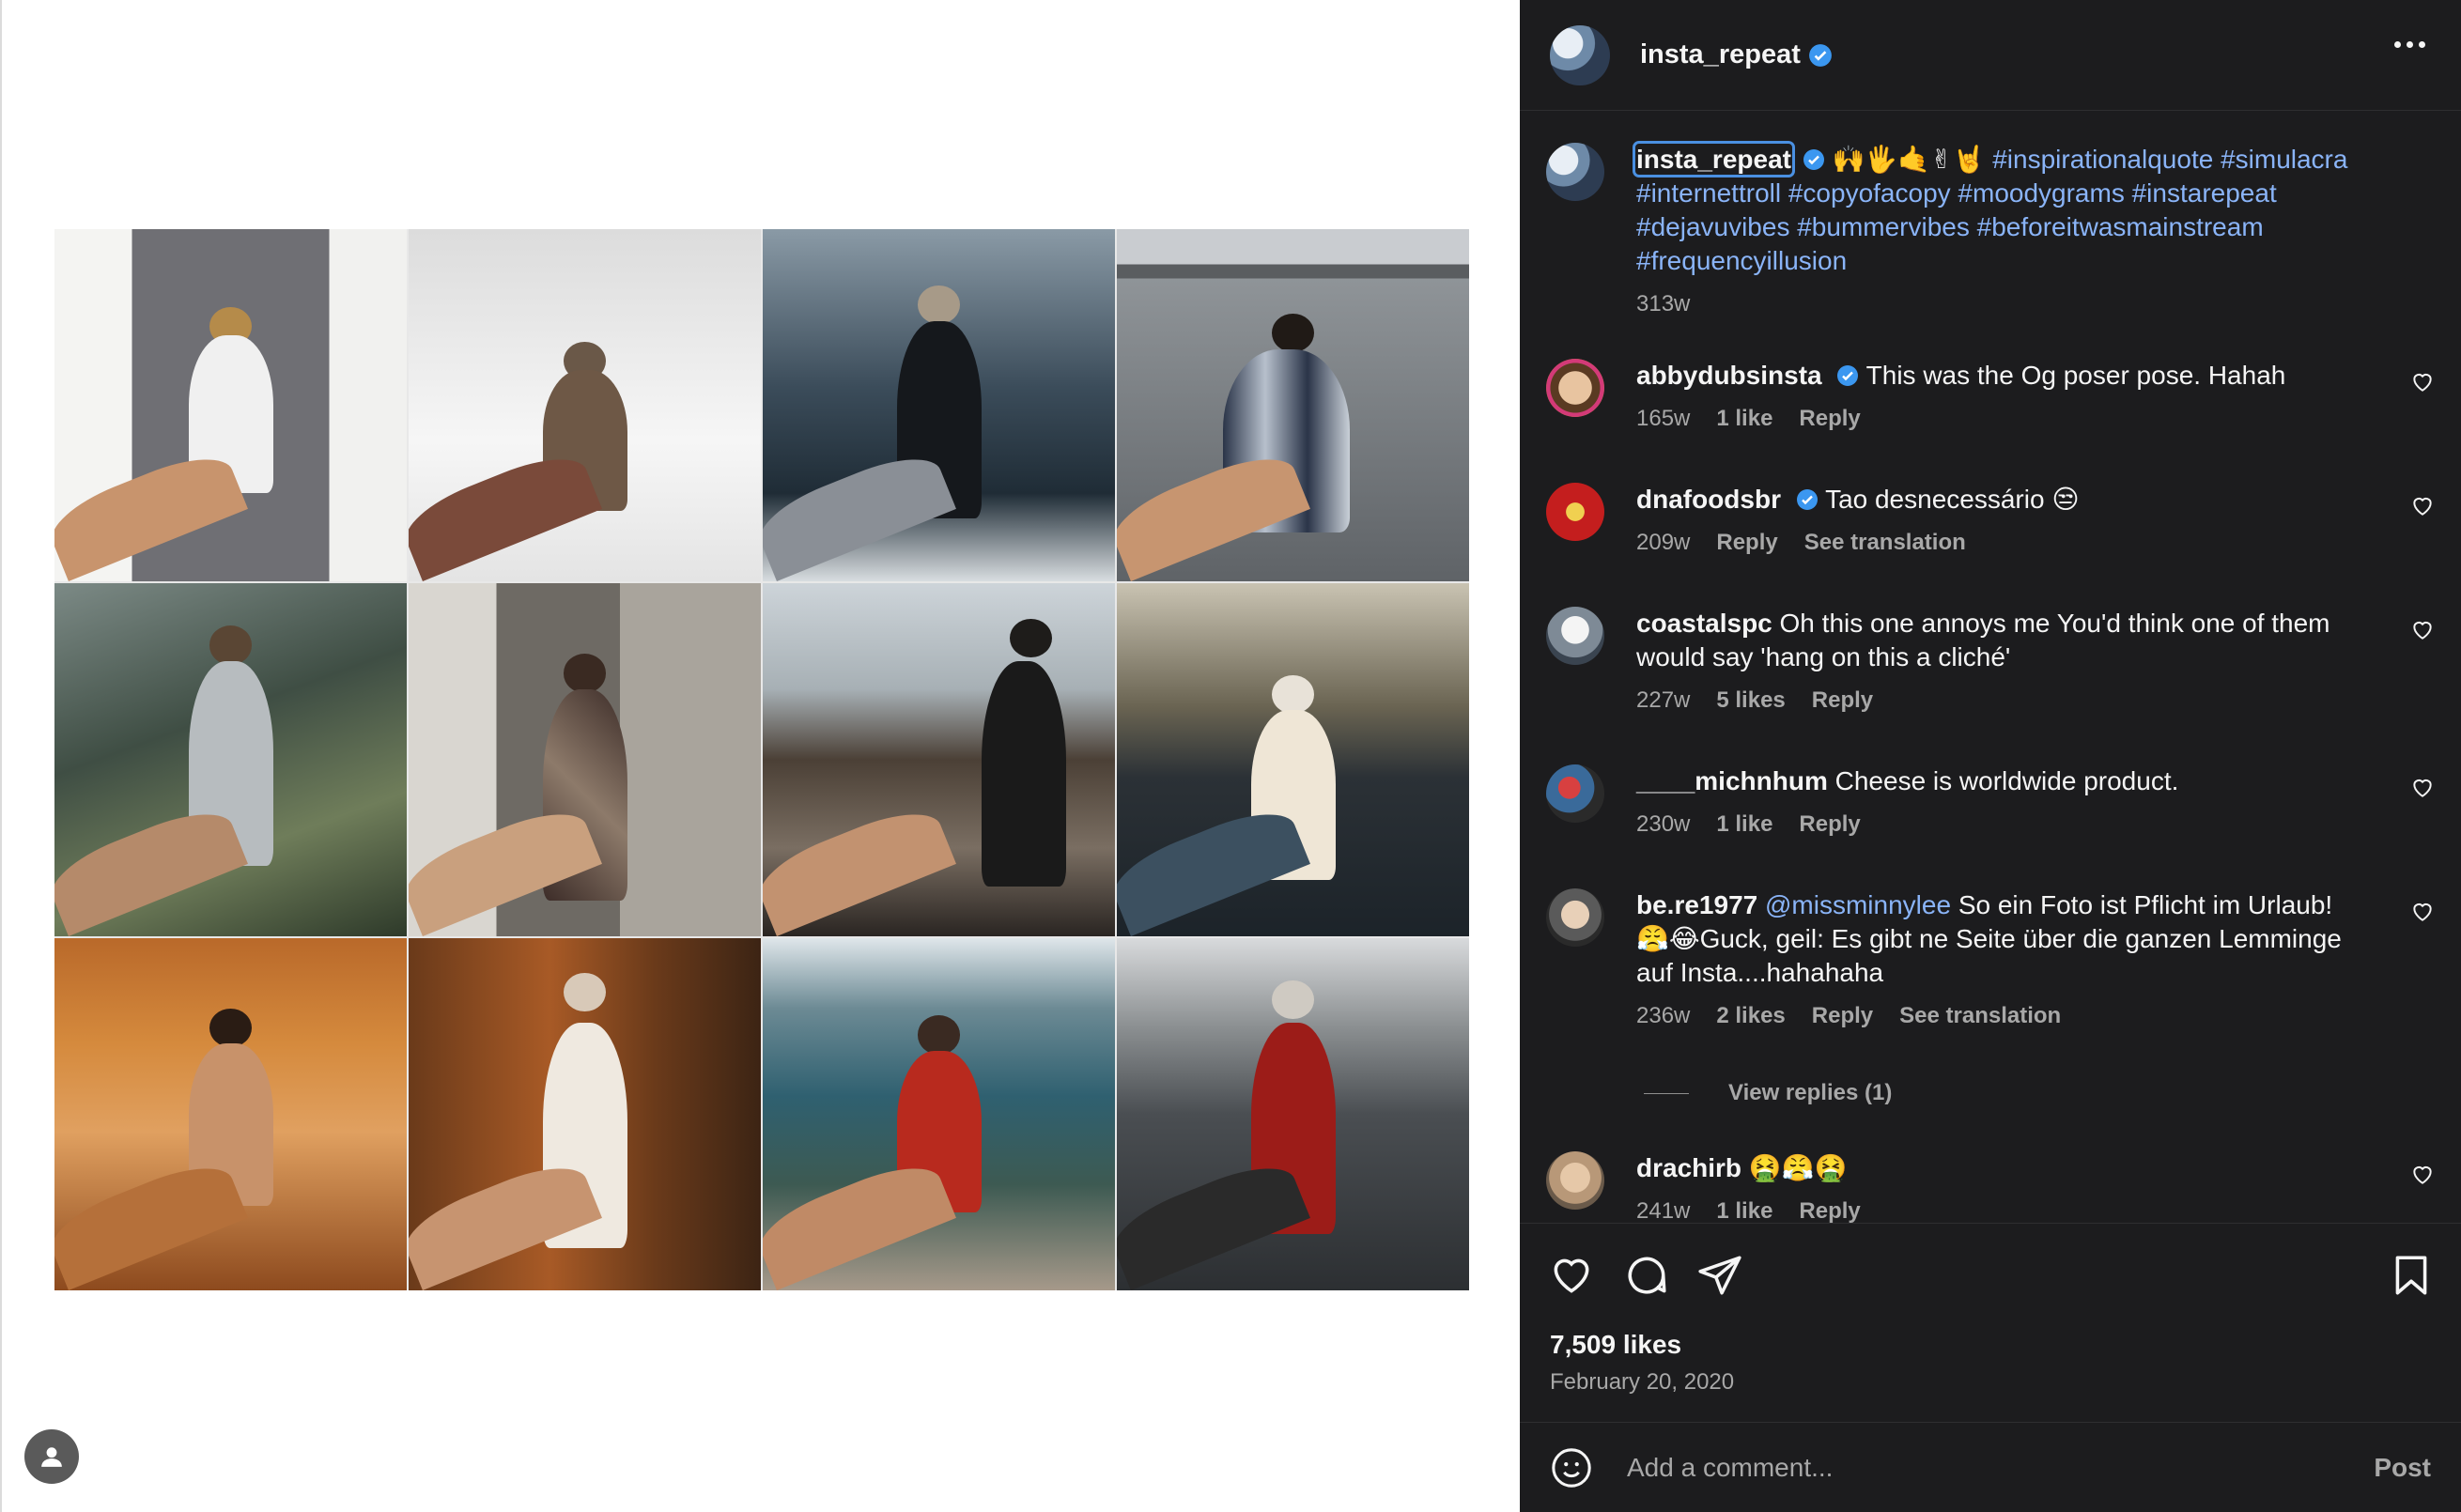  Describe the element at coordinates (1663, 303) in the screenshot. I see `caption-time: 313w` at that location.